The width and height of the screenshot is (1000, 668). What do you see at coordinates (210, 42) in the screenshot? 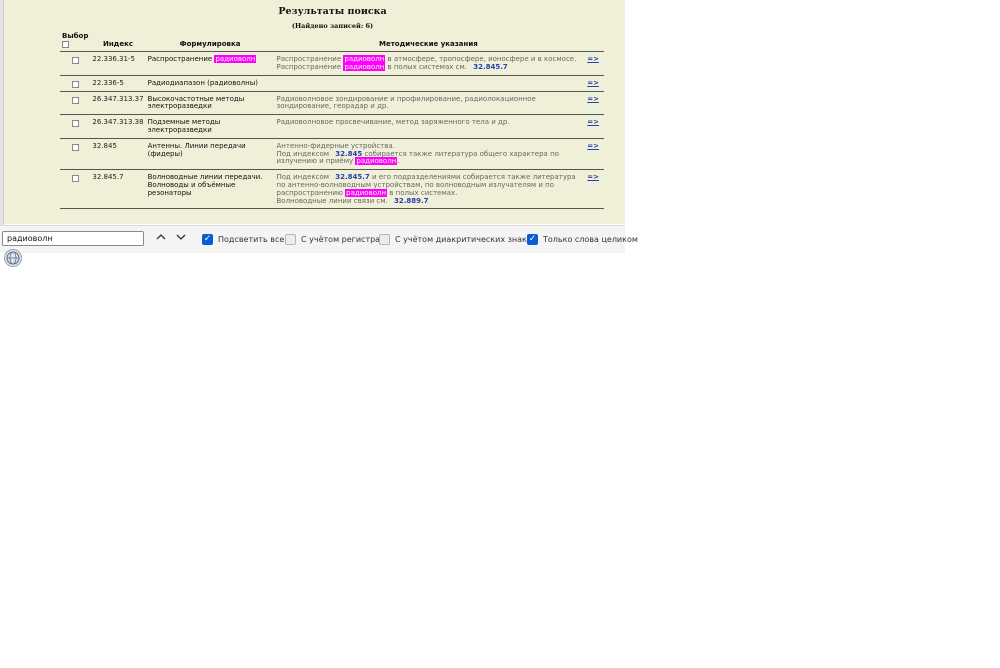
I see `header-formulation: Формулировка` at bounding box center [210, 42].